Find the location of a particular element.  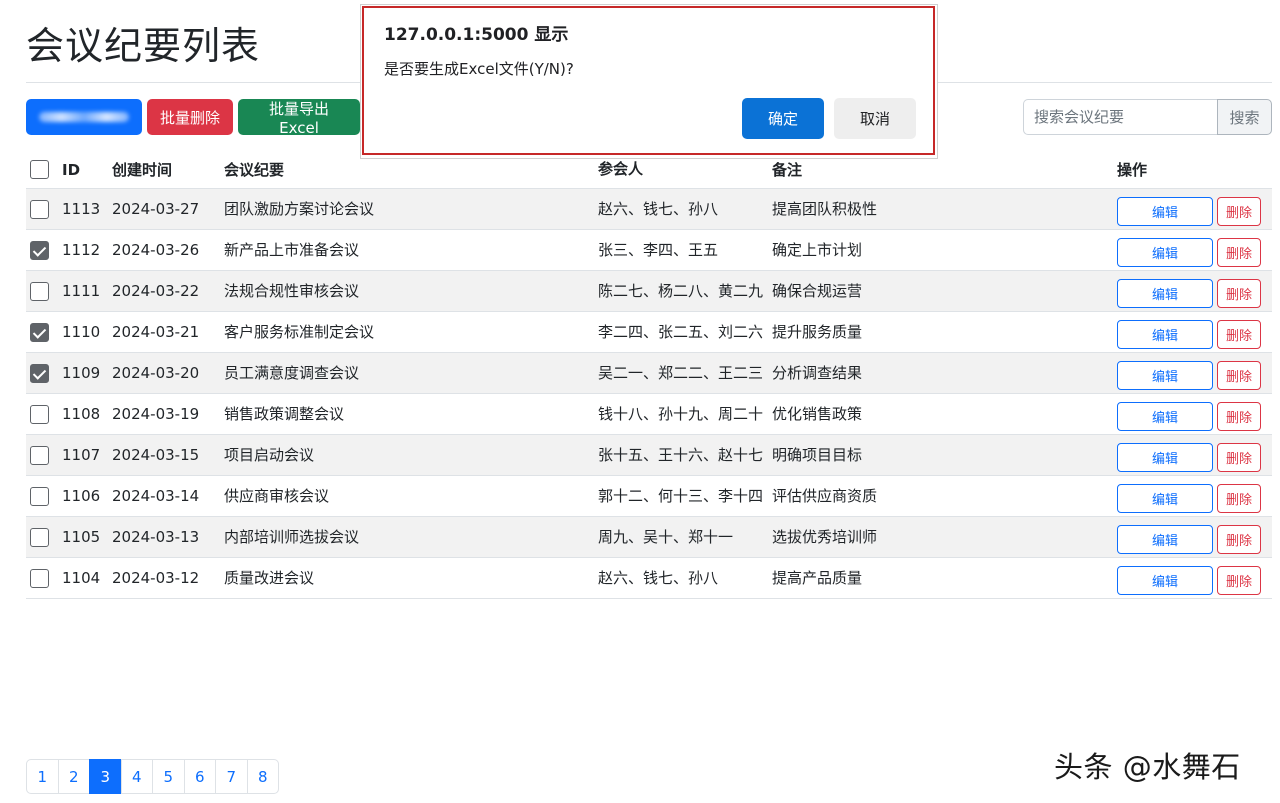

search-group: 搜索 is located at coordinates (1147, 117).